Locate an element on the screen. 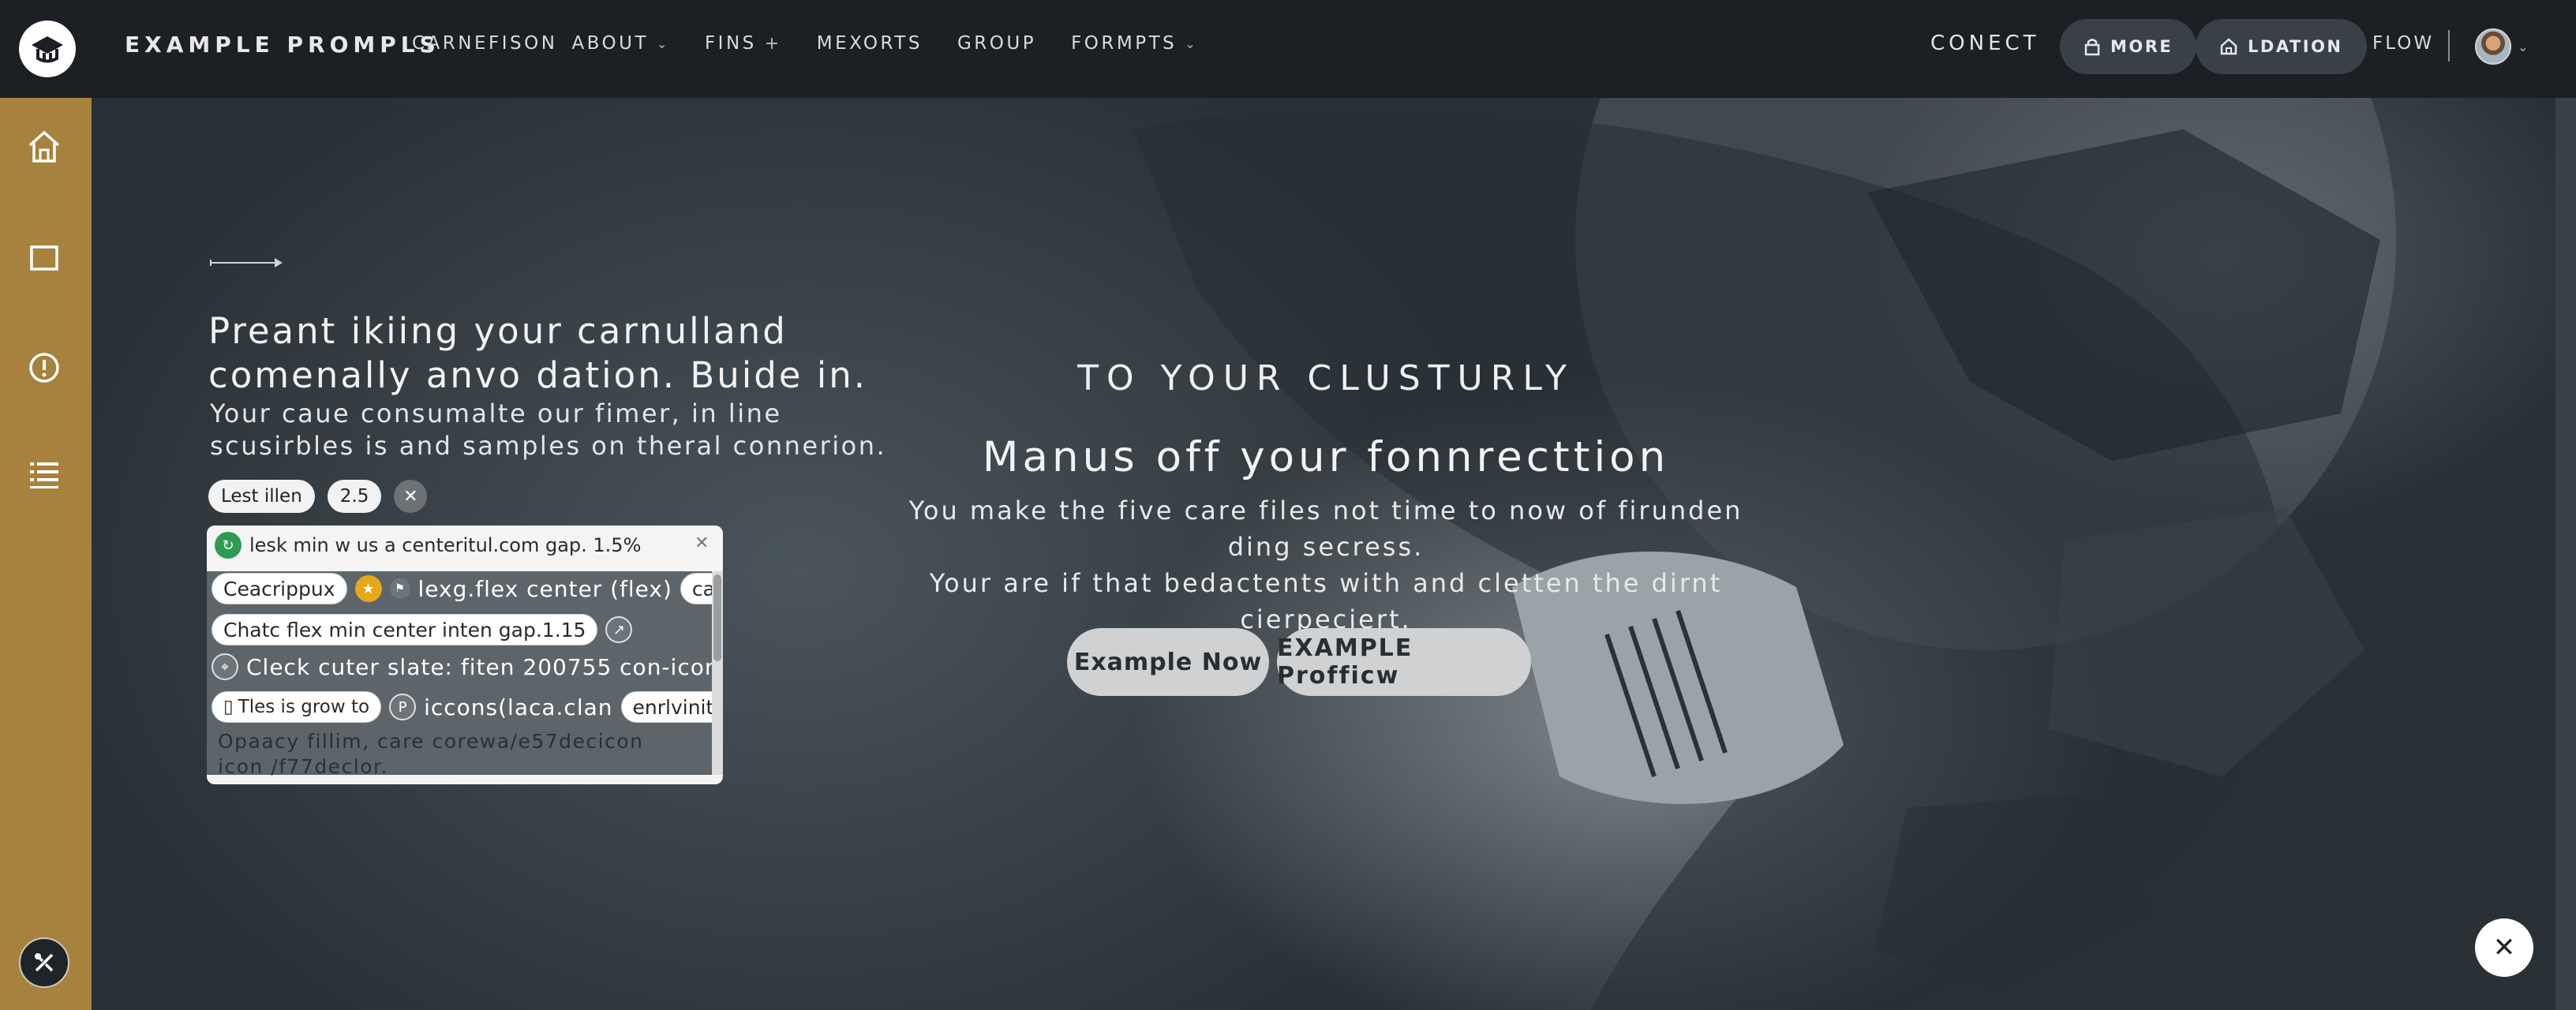  nav-item-mexorts: MEXORTS is located at coordinates (870, 43).